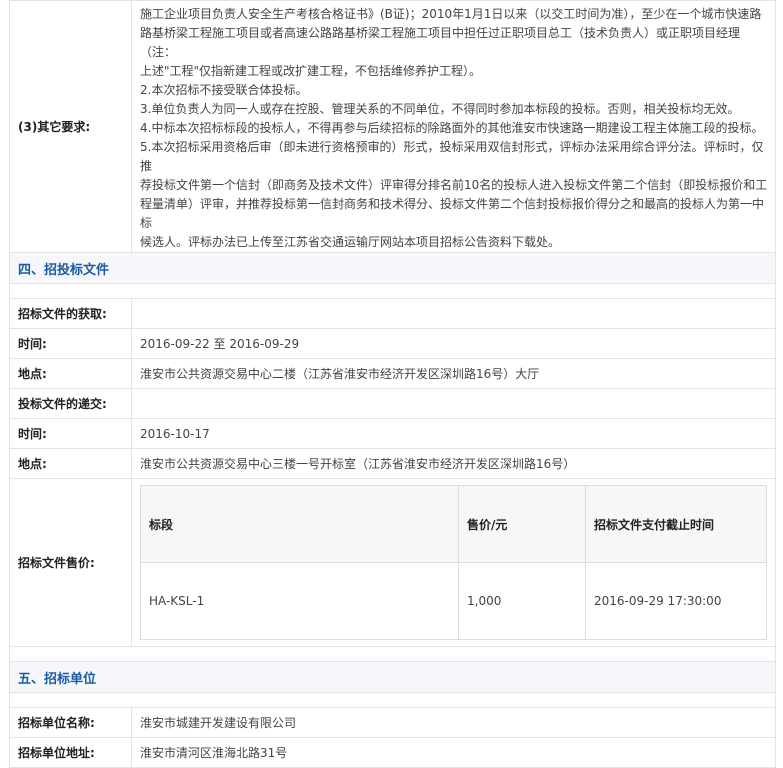 The image size is (783, 768). I want to click on tenderer-name-label: 招标单位名称:, so click(70, 722).